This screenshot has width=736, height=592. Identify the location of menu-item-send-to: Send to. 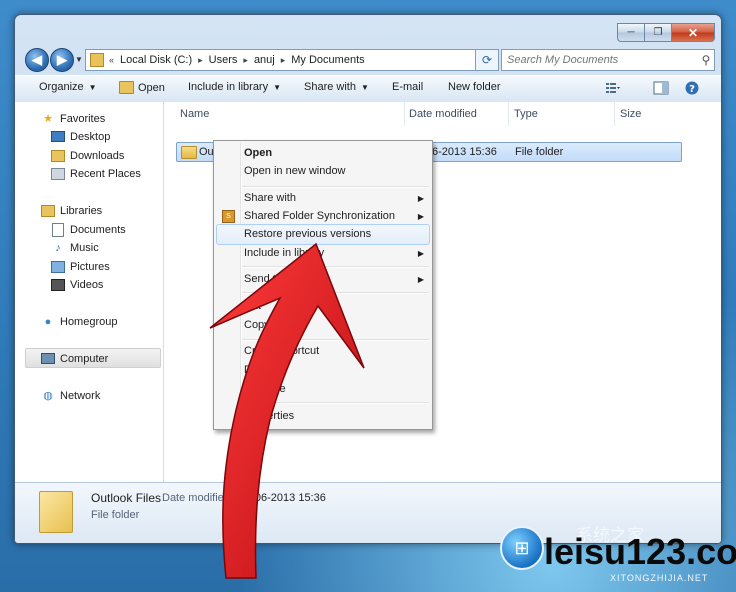
(263, 279).